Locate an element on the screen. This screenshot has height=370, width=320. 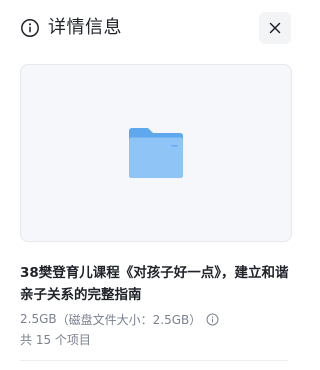
close-button is located at coordinates (275, 28).